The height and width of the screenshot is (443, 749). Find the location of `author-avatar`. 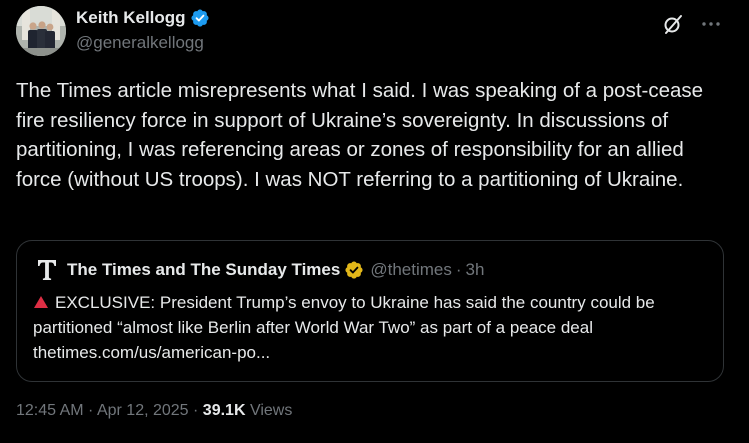

author-avatar is located at coordinates (41, 31).